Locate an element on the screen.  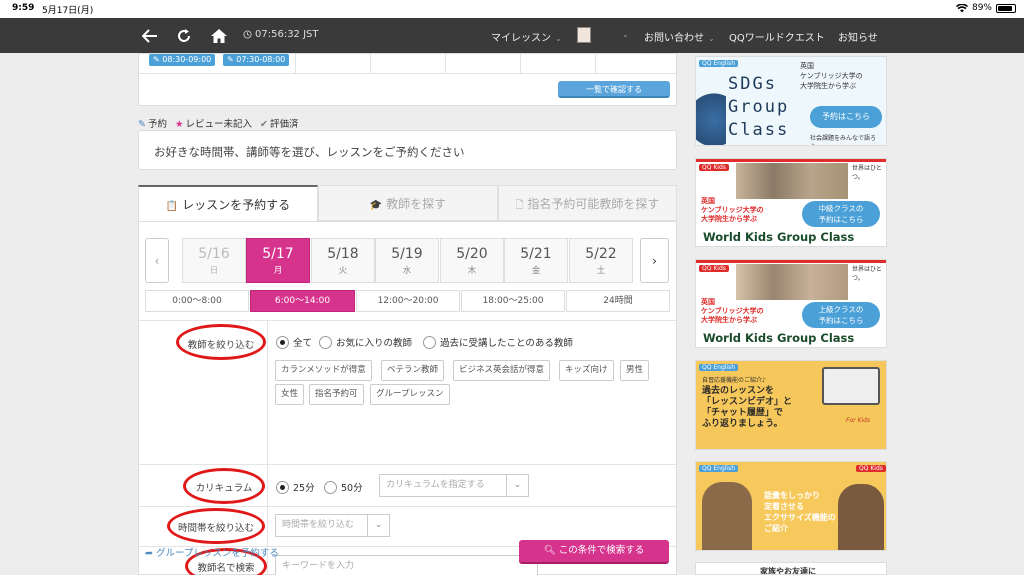
advanced-book-button: 上級クラスの 予約はこちら is located at coordinates (841, 315).